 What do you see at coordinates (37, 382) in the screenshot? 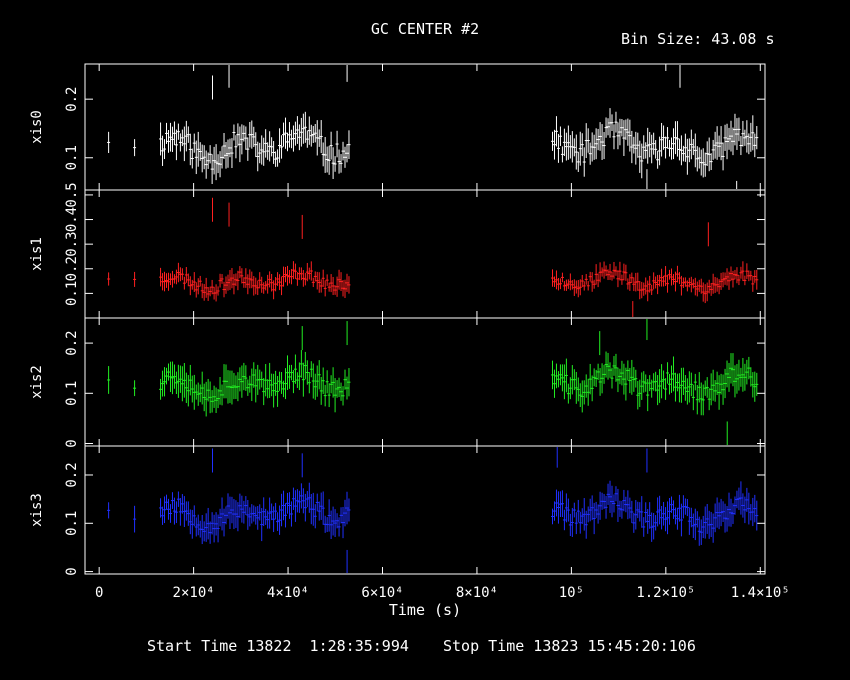
I see `y-axis-label-xis2: xis2` at bounding box center [37, 382].